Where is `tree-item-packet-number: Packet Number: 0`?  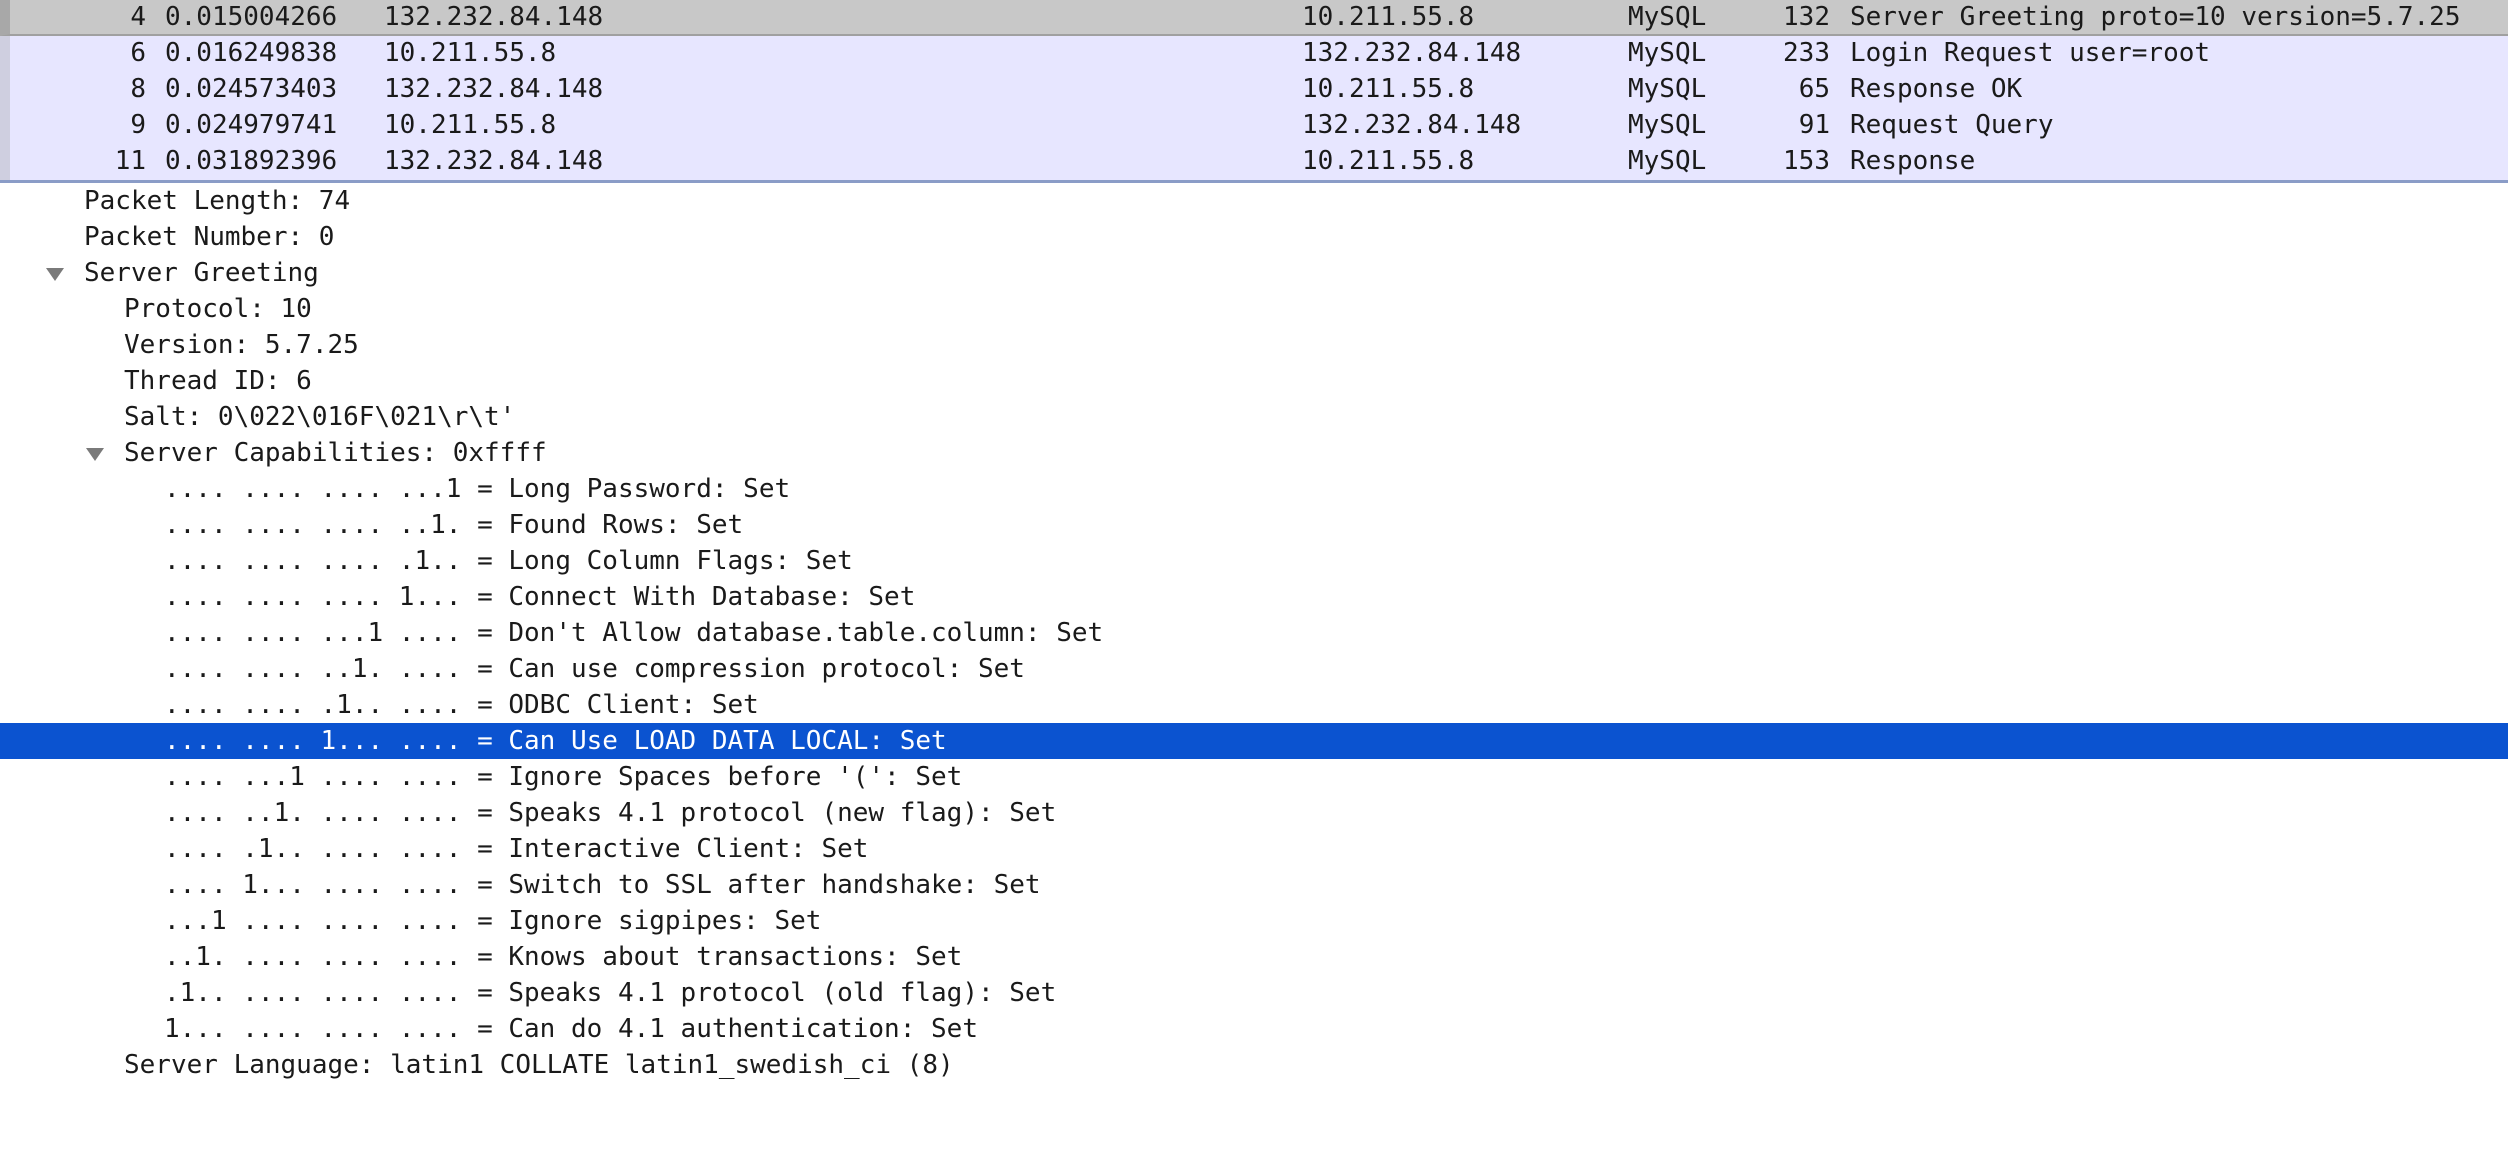 tree-item-packet-number: Packet Number: 0 is located at coordinates (1254, 237).